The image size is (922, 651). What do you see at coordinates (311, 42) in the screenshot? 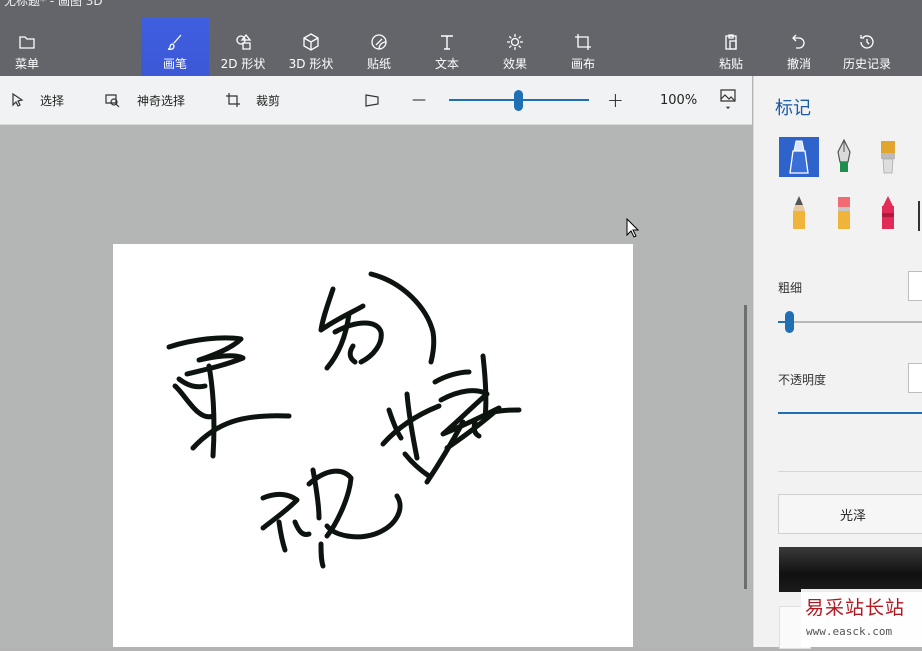
I see `3d-cube-icon` at bounding box center [311, 42].